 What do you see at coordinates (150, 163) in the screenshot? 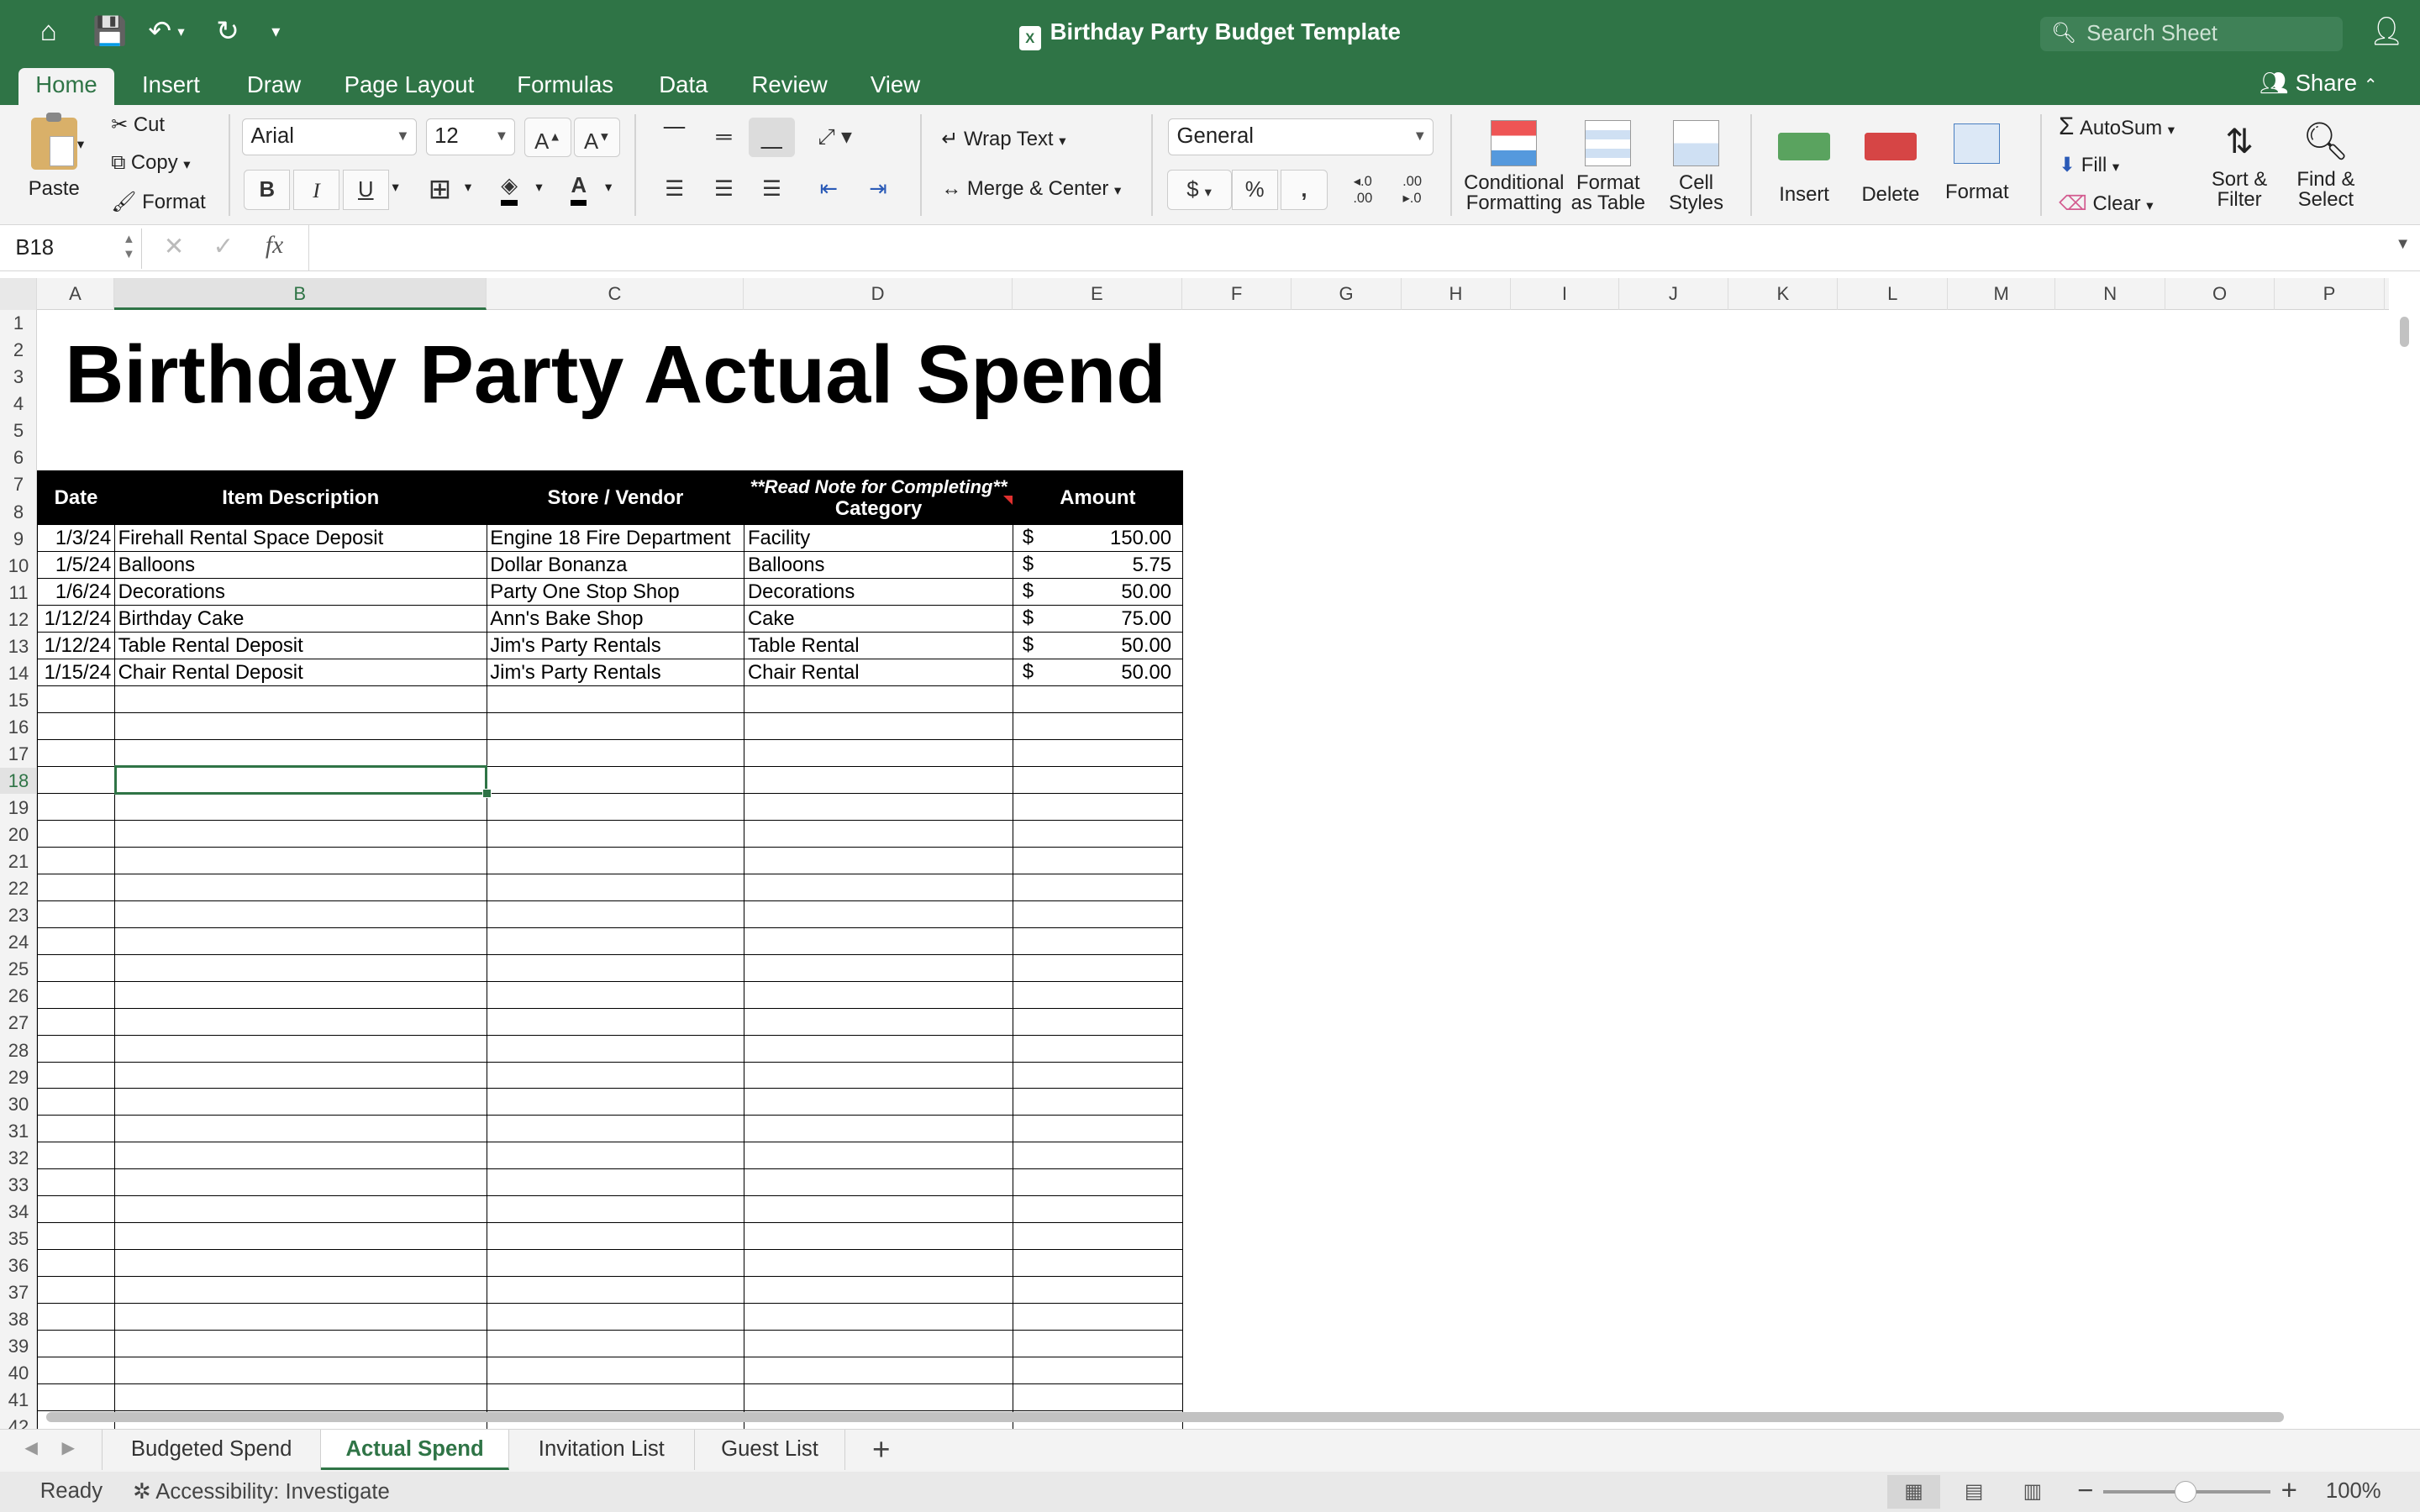
I see `copy-button: ⧉ Copy ▾` at bounding box center [150, 163].